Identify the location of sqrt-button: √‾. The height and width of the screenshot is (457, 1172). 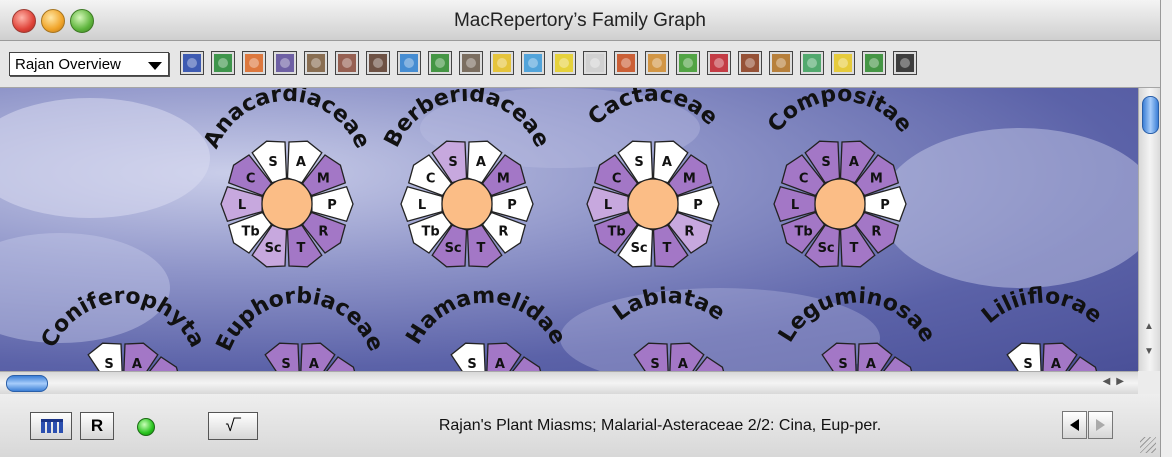
(233, 426).